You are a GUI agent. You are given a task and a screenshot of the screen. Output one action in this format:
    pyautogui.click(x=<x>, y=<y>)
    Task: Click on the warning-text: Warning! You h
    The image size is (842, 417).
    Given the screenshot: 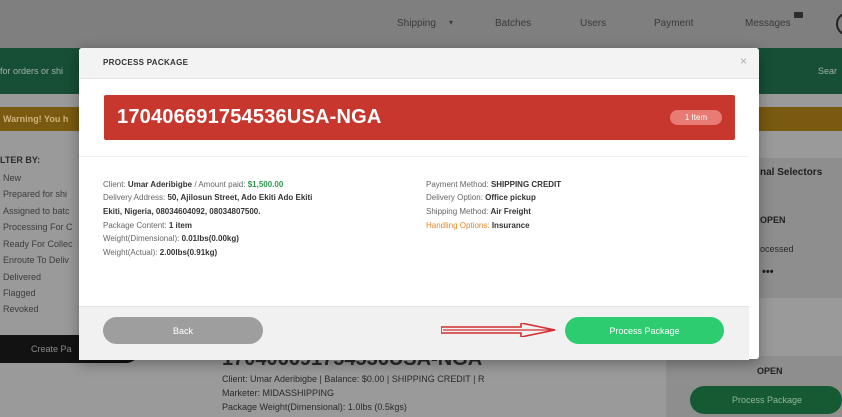 What is the action you would take?
    pyautogui.click(x=36, y=119)
    